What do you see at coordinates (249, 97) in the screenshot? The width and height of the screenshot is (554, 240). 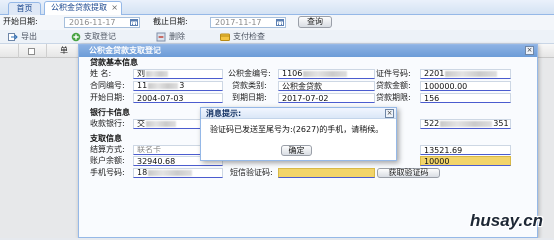 I see `loan-end-date-label: 到期日期:` at bounding box center [249, 97].